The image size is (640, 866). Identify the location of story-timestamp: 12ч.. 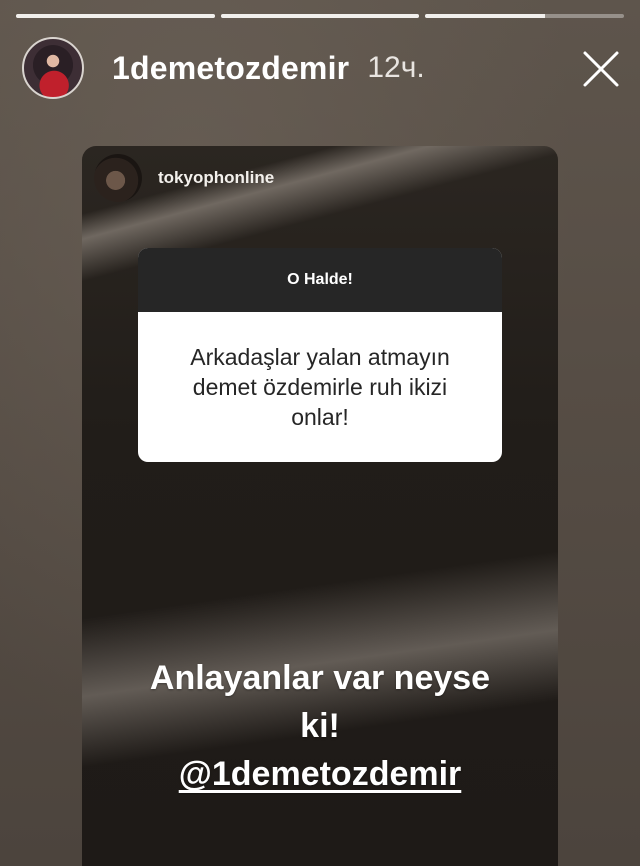
(396, 67).